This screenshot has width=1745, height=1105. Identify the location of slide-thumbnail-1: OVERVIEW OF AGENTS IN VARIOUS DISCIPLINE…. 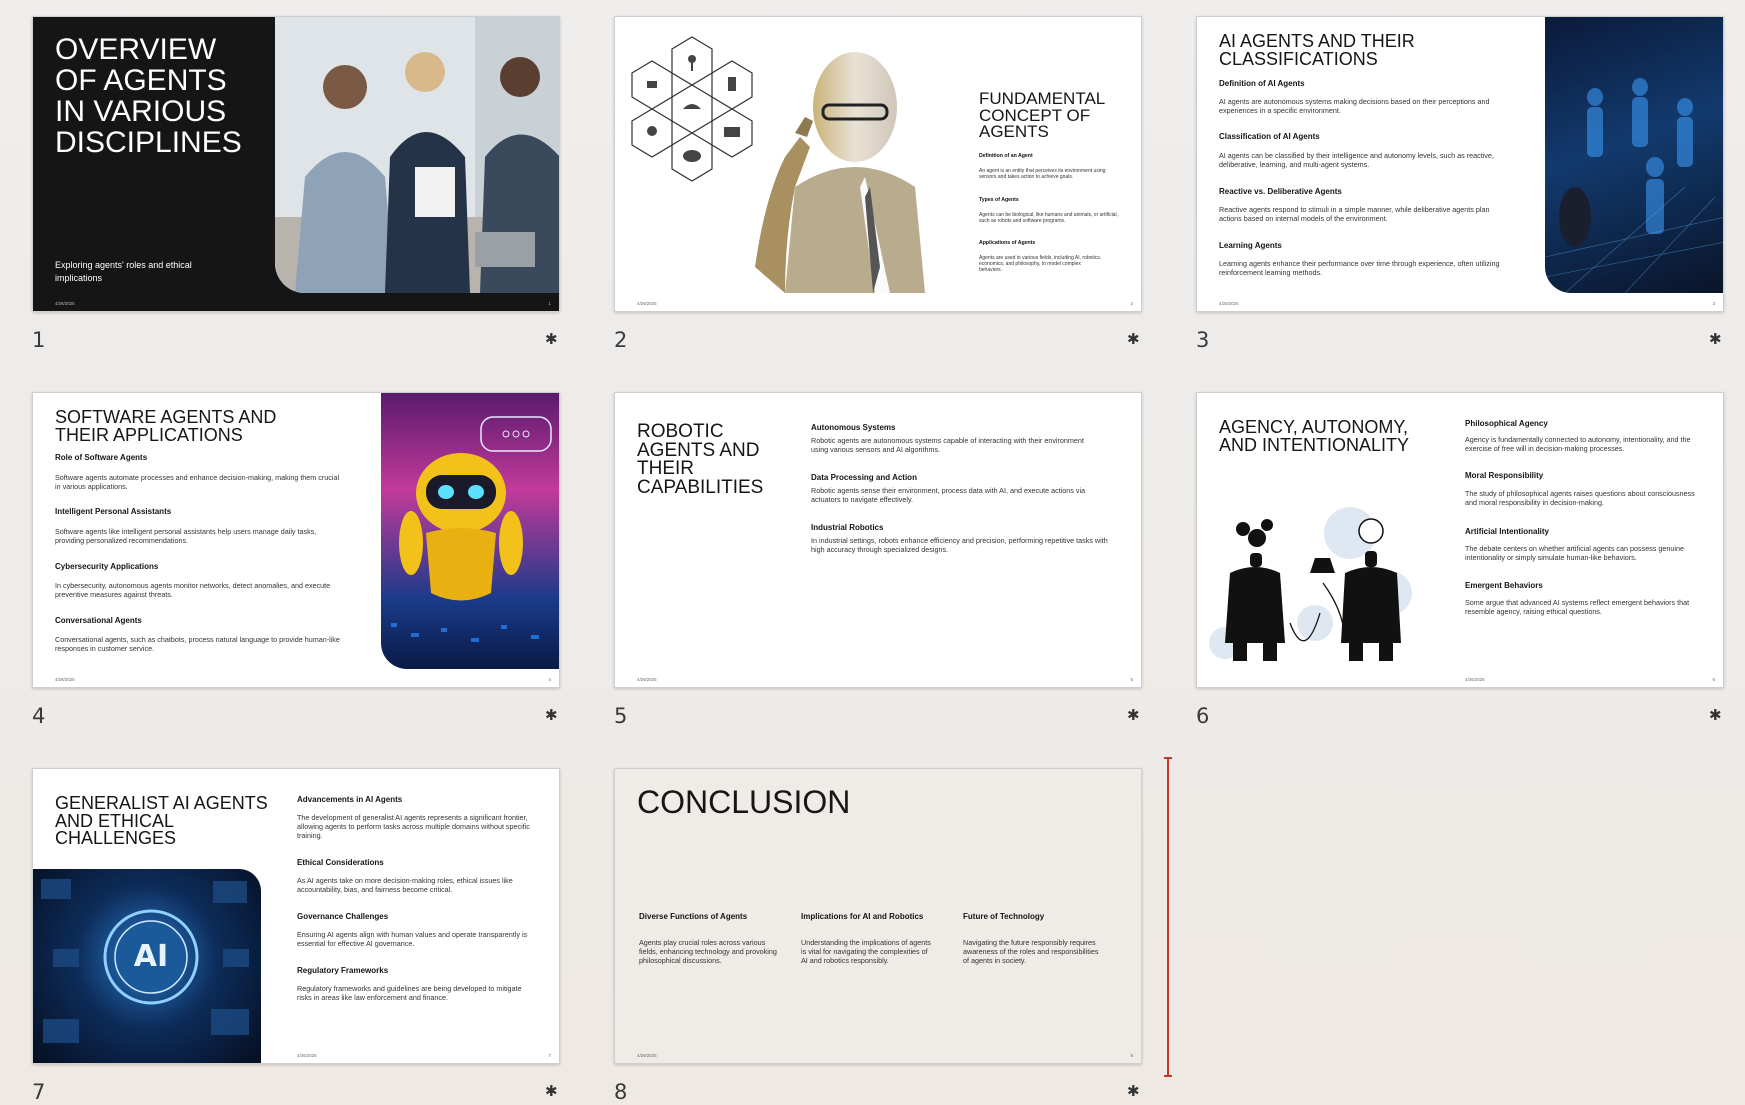
(296, 164).